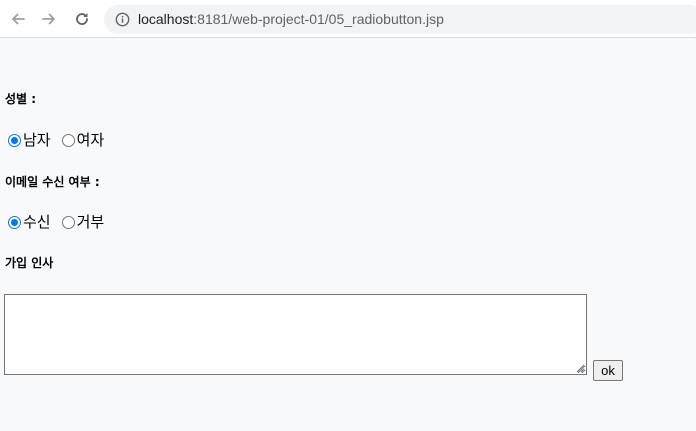  What do you see at coordinates (56, 140) in the screenshot?
I see `gender-radio-group: 남자 여자` at bounding box center [56, 140].